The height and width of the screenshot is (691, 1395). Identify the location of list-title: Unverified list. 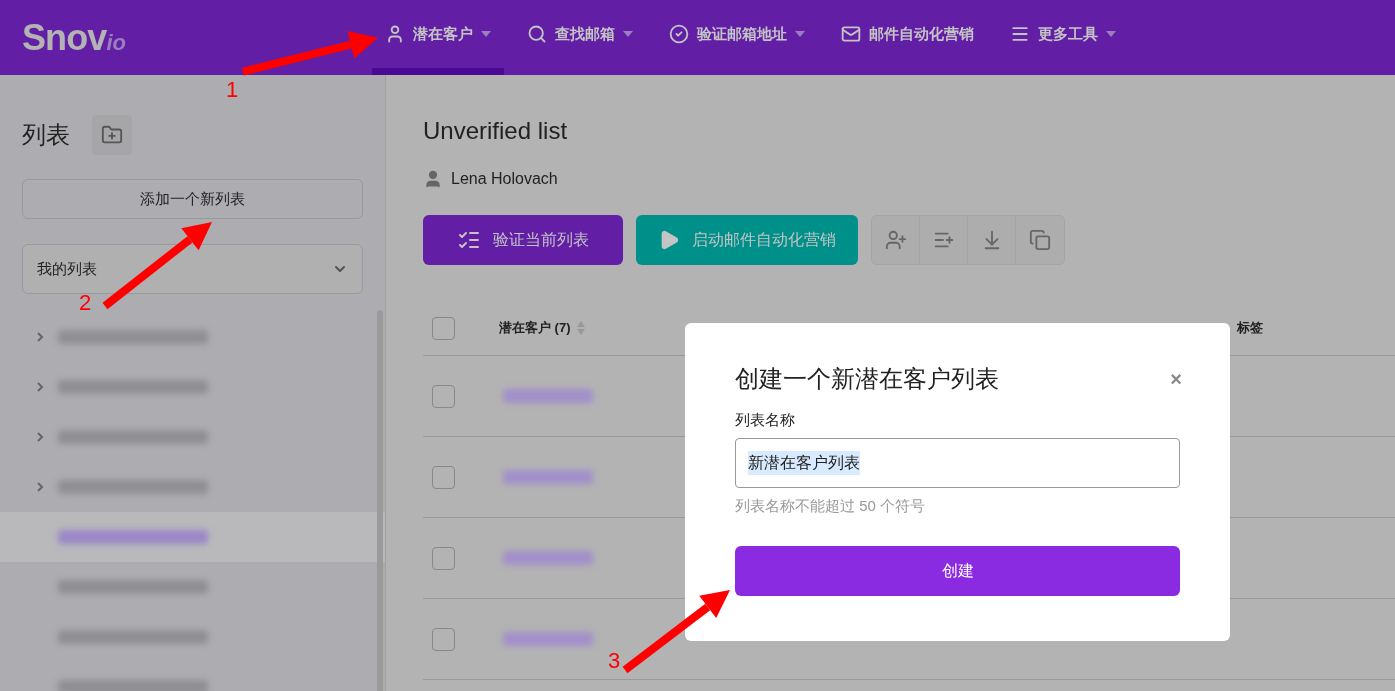
(496, 131).